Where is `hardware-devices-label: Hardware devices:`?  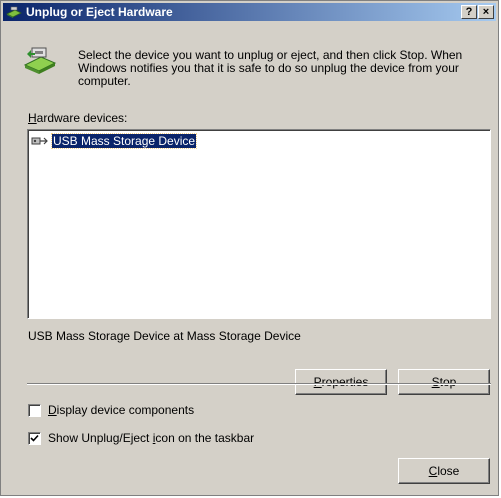
hardware-devices-label: Hardware devices: is located at coordinates (78, 118).